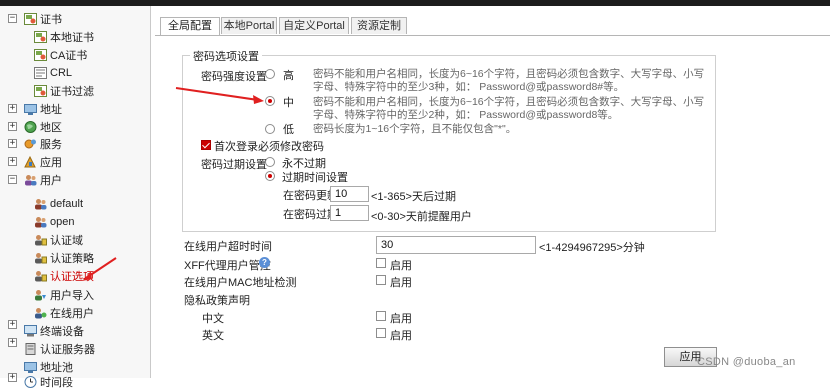  Describe the element at coordinates (415, 129) in the screenshot. I see `strength-low-desc: 密码长度为1~16个字符，且不能仅包含"*"。` at that location.